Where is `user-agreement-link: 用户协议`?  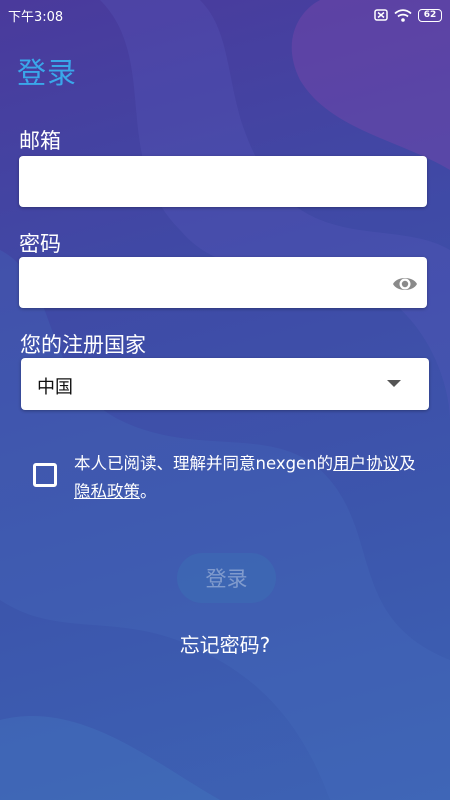
user-agreement-link: 用户协议 is located at coordinates (366, 463).